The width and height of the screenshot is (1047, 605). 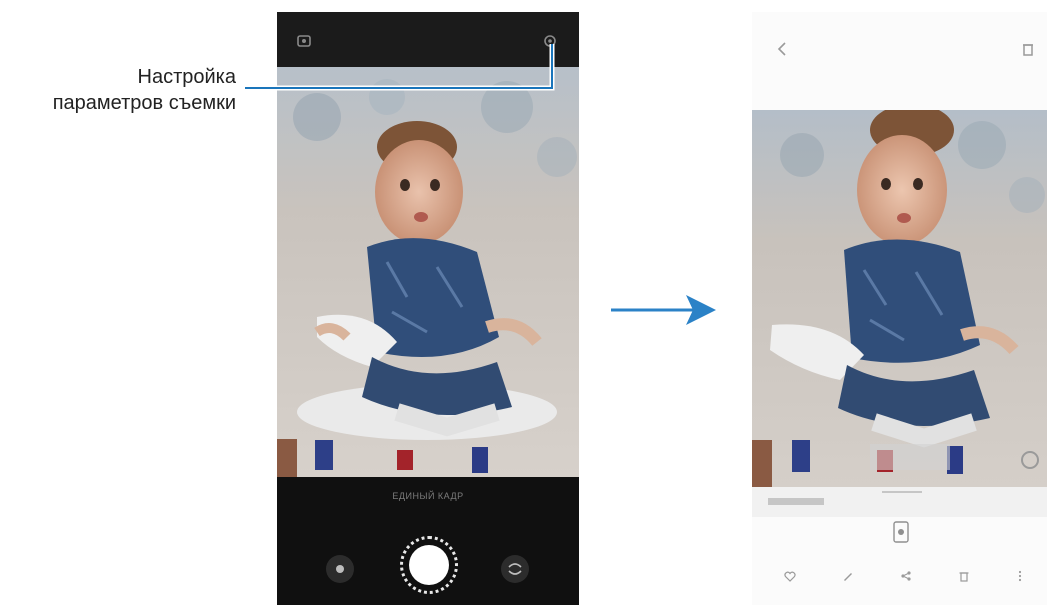 What do you see at coordinates (118, 90) in the screenshot?
I see `settings-callout: Настройка параметров съемки` at bounding box center [118, 90].